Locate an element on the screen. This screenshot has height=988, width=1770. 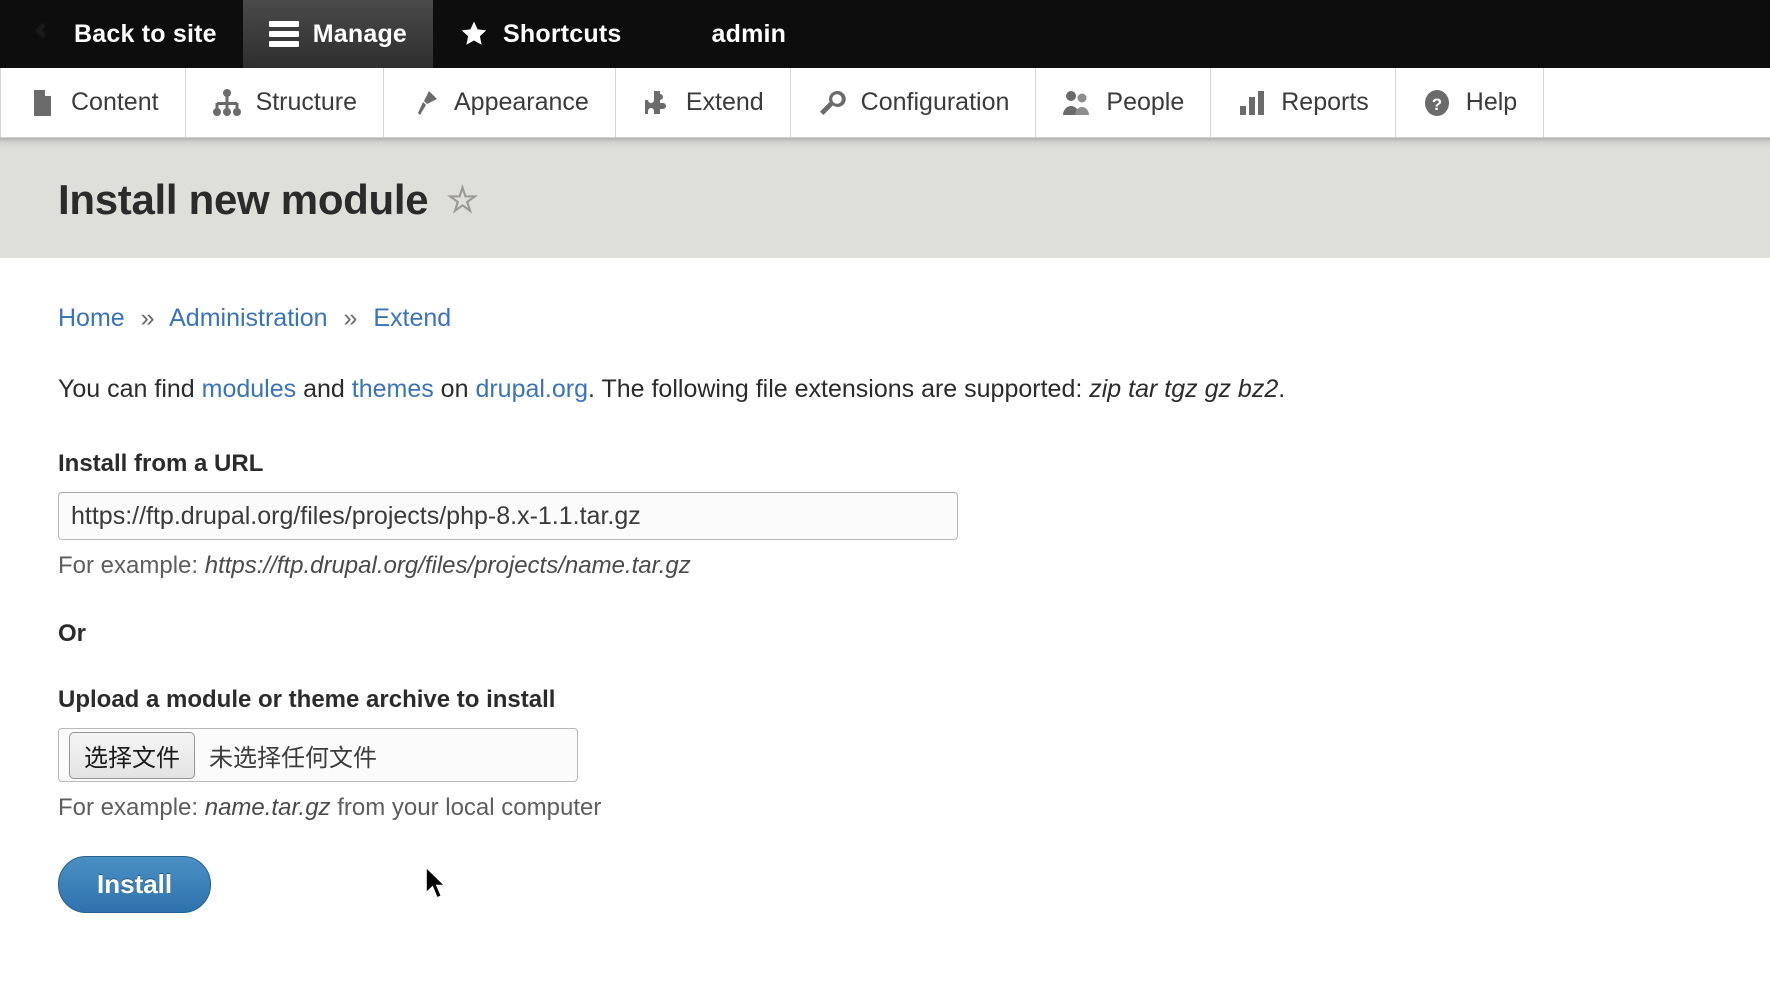
supported-extensions: zip tar tgz gz bz2 is located at coordinates (1184, 389).